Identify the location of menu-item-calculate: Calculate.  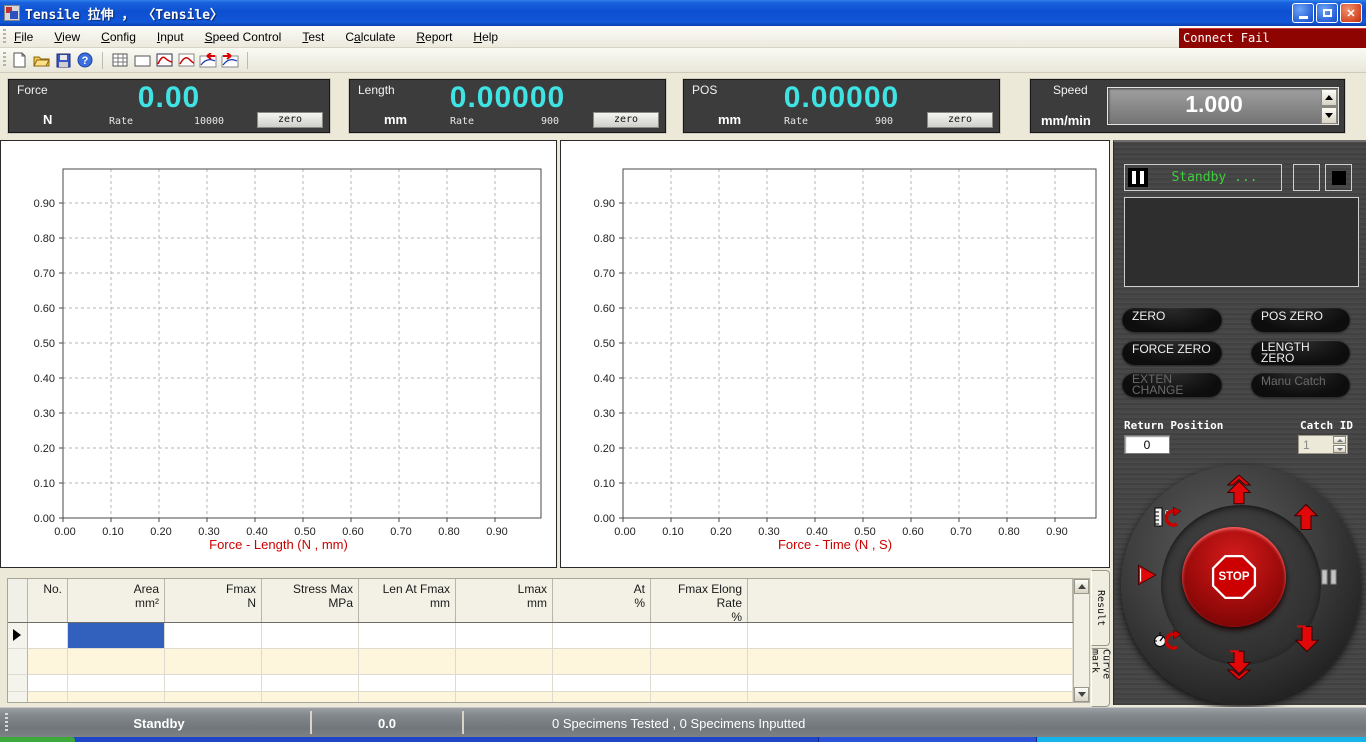
(370, 37).